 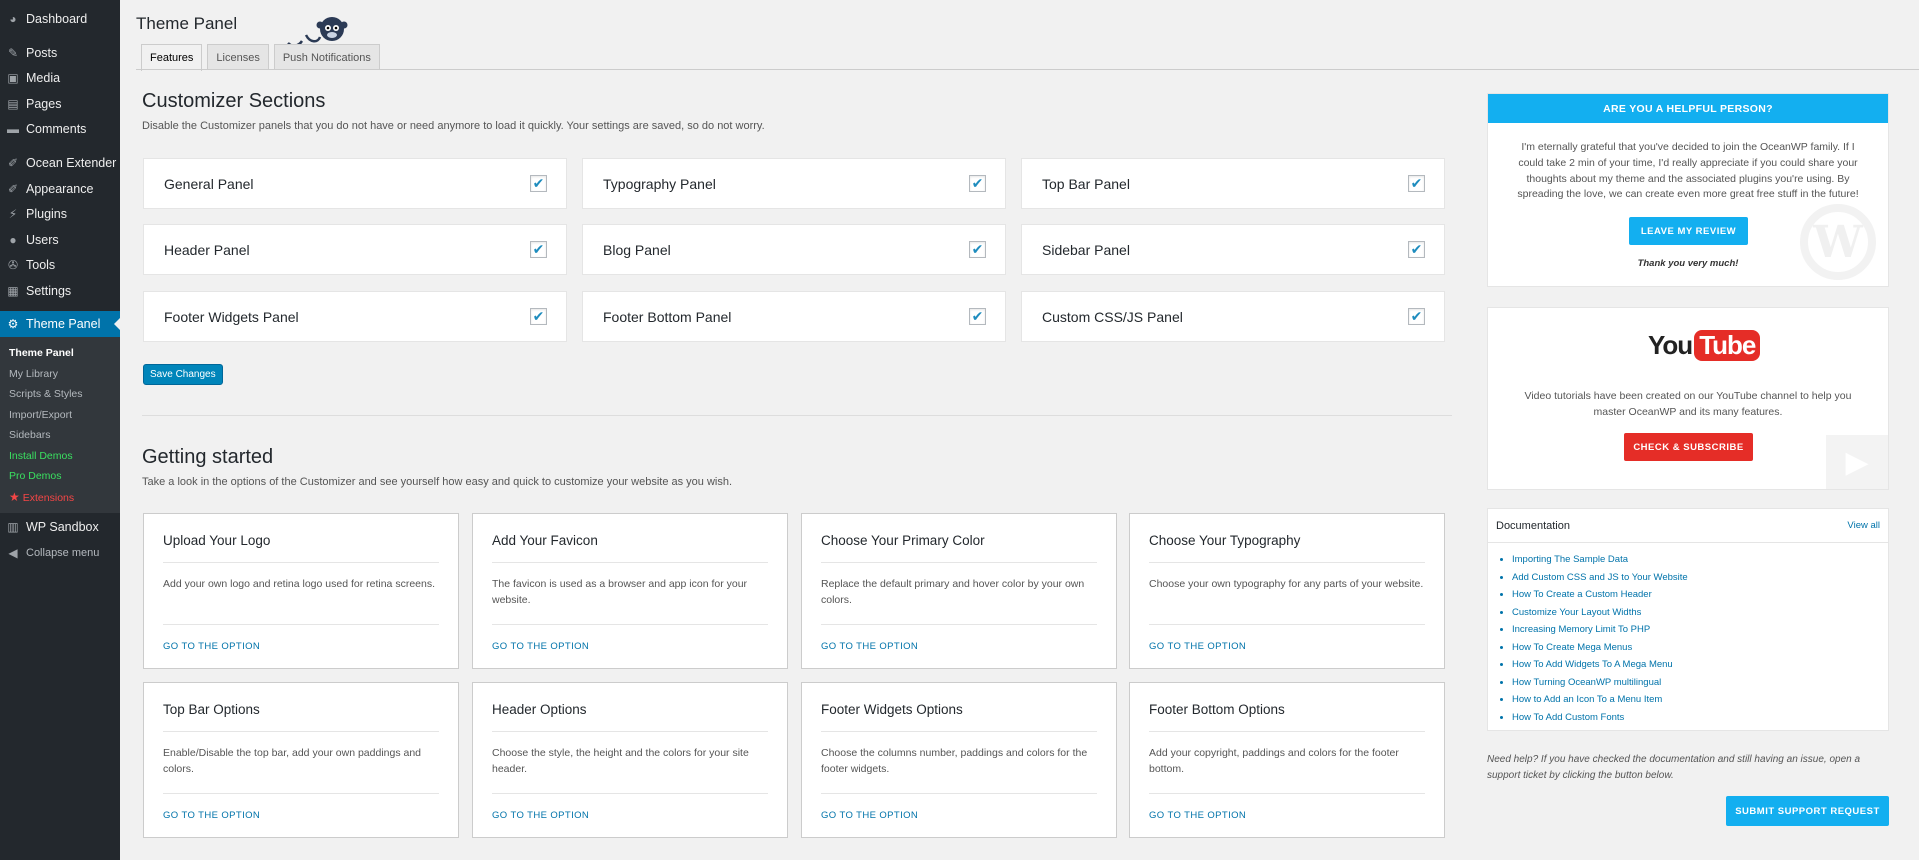 I want to click on comment-icon: ▬, so click(x=13, y=129).